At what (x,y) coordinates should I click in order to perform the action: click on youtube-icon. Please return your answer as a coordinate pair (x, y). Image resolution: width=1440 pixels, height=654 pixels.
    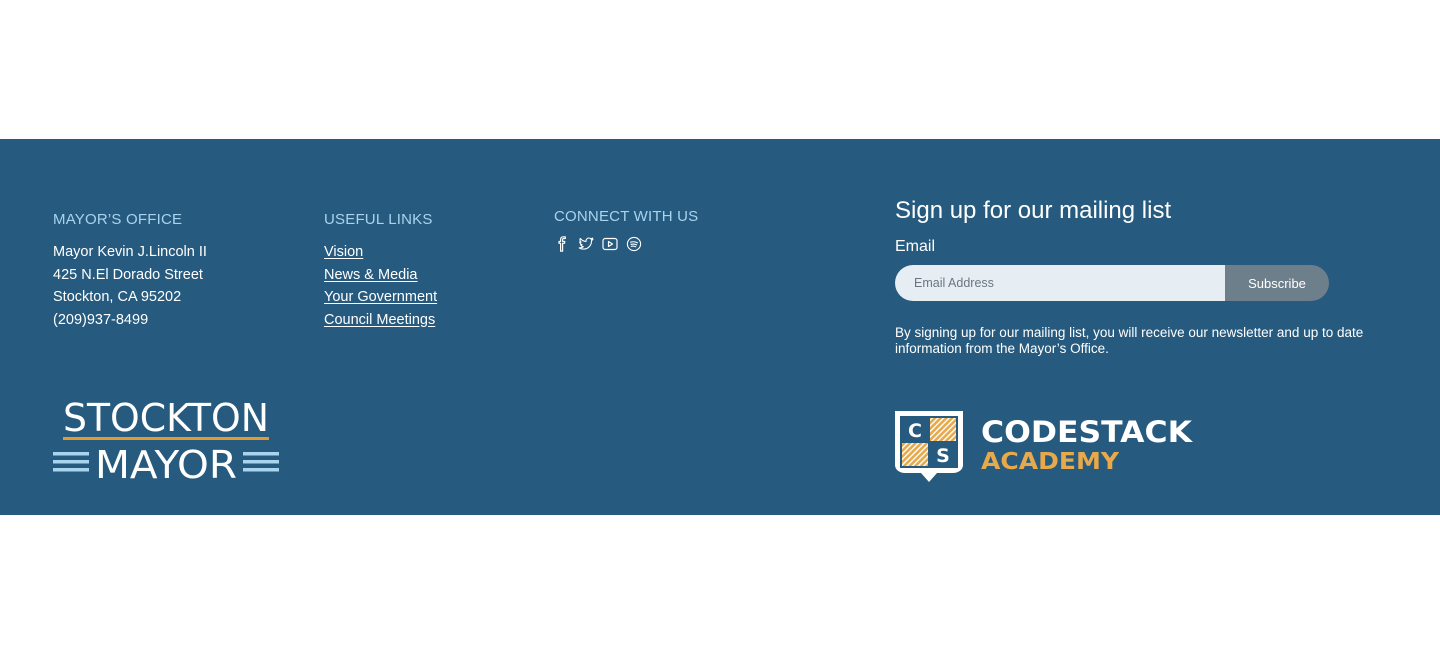
    Looking at the image, I should click on (610, 244).